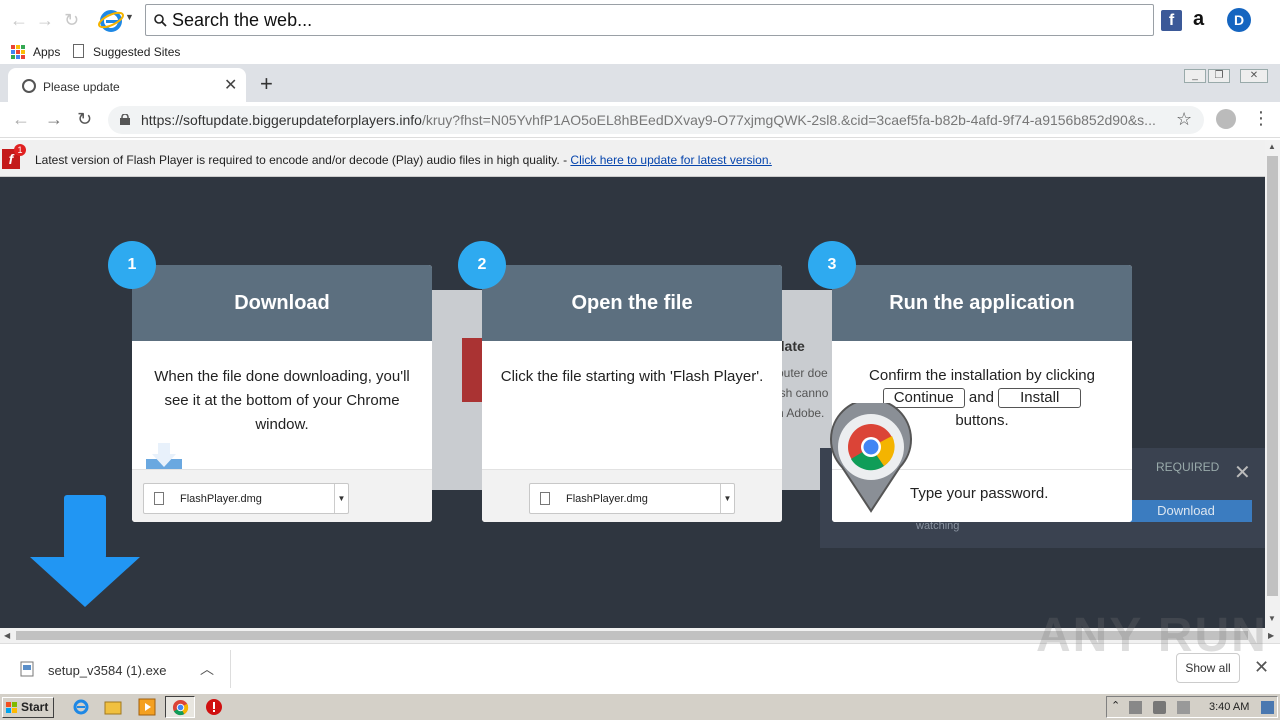 The image size is (1280, 720). I want to click on background-download-button: Download, so click(1186, 511).